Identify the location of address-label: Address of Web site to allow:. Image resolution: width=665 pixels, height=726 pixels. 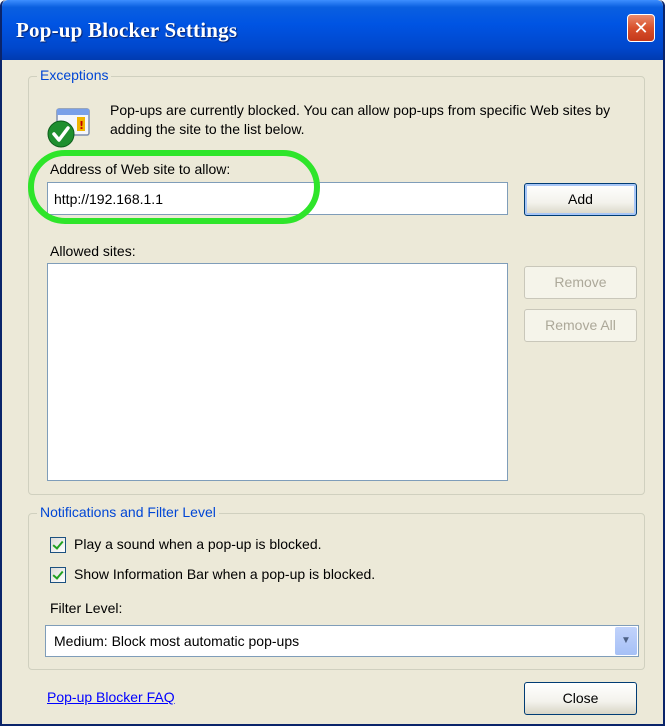
(140, 169).